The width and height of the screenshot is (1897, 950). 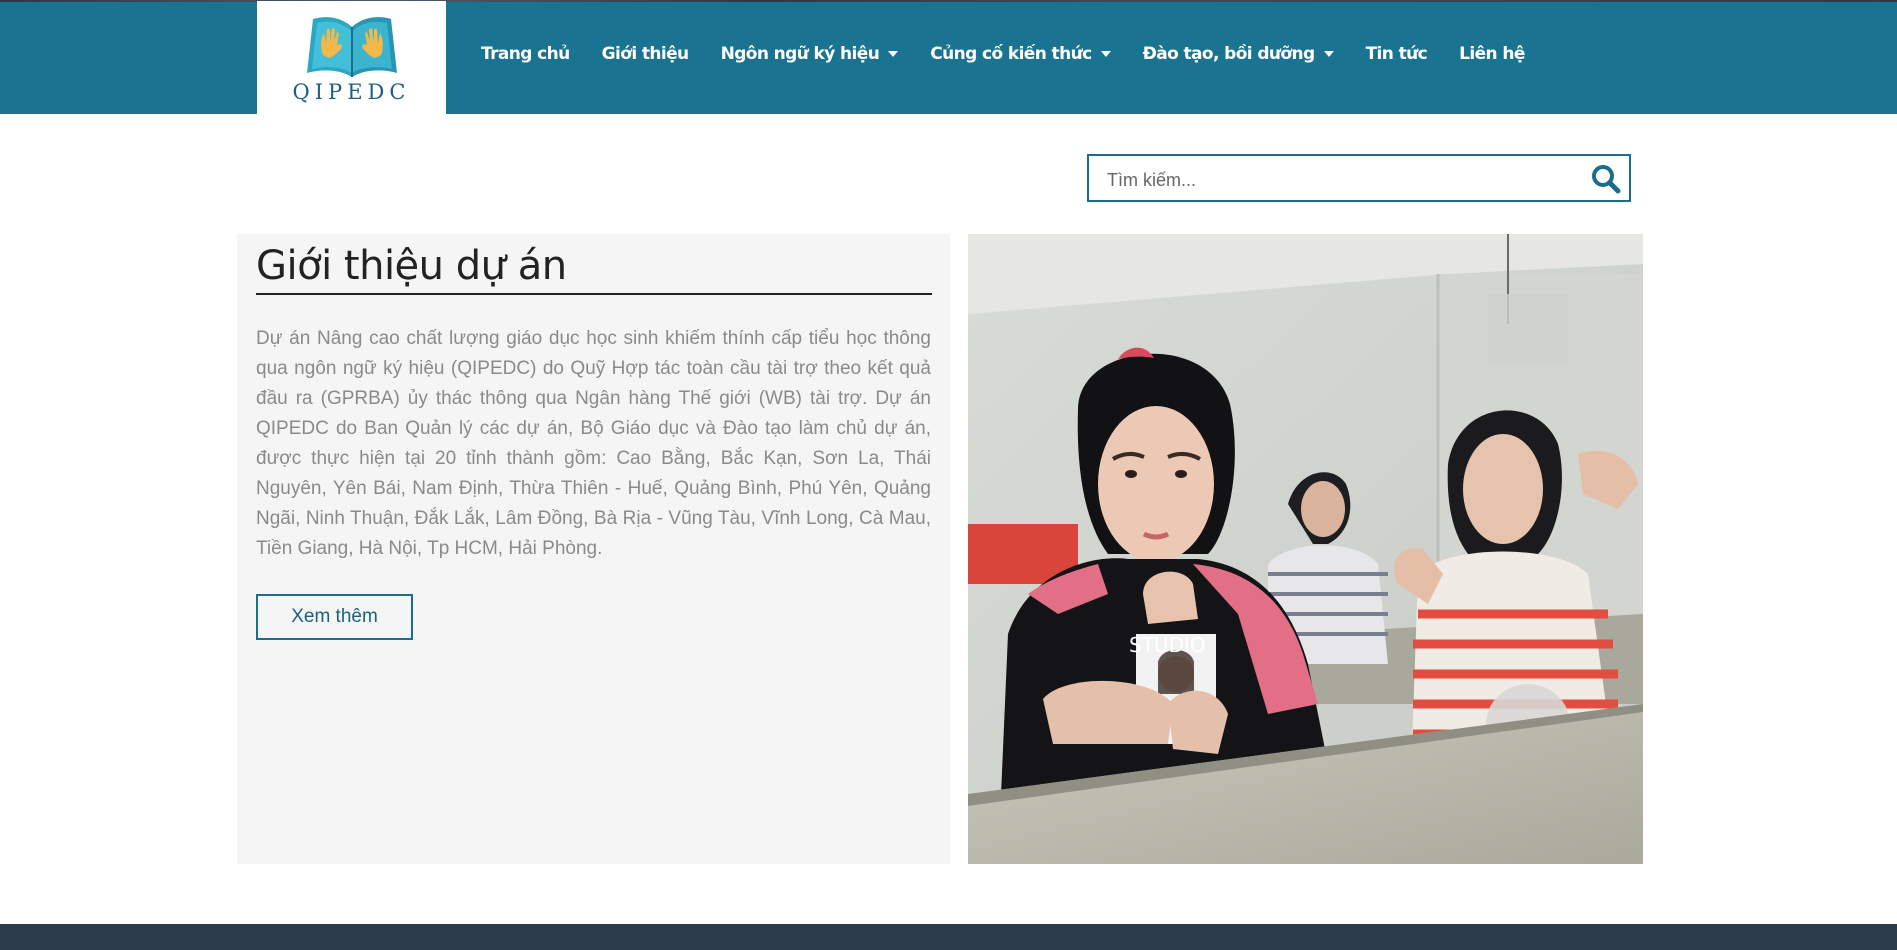 I want to click on logo-text: QIPEDC, so click(x=351, y=92).